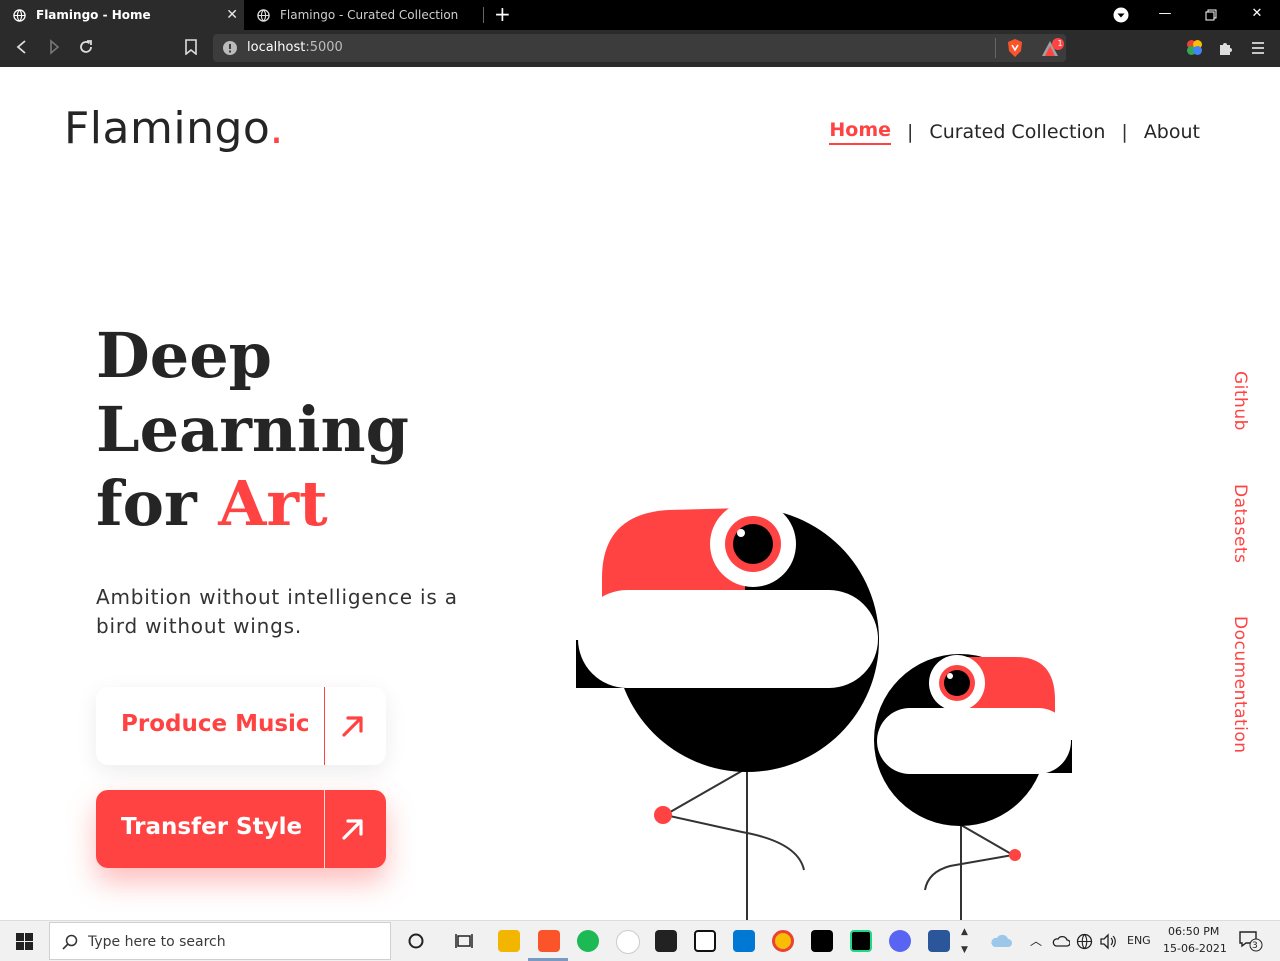  What do you see at coordinates (1238, 685) in the screenshot?
I see `side-link-documentation: Documentation` at bounding box center [1238, 685].